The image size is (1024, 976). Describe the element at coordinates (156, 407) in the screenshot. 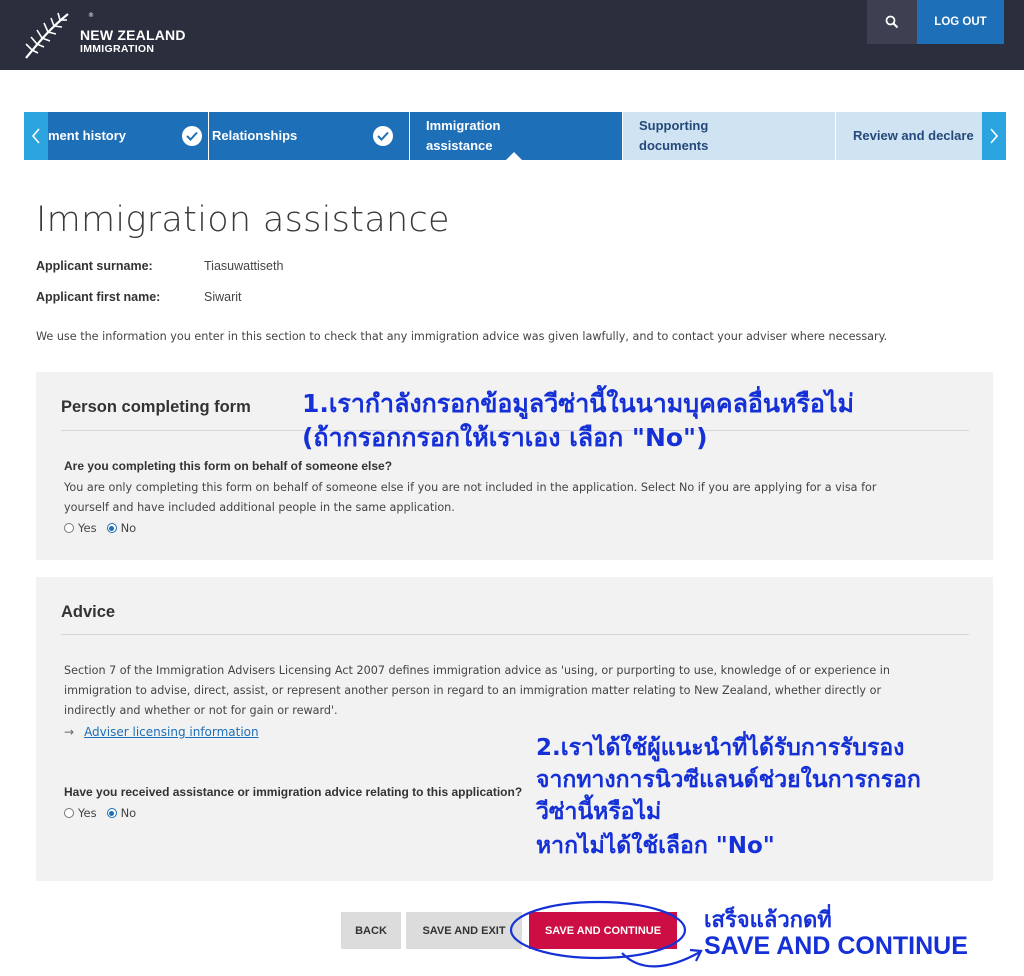

I see `panel-title-person: Person completing form` at that location.